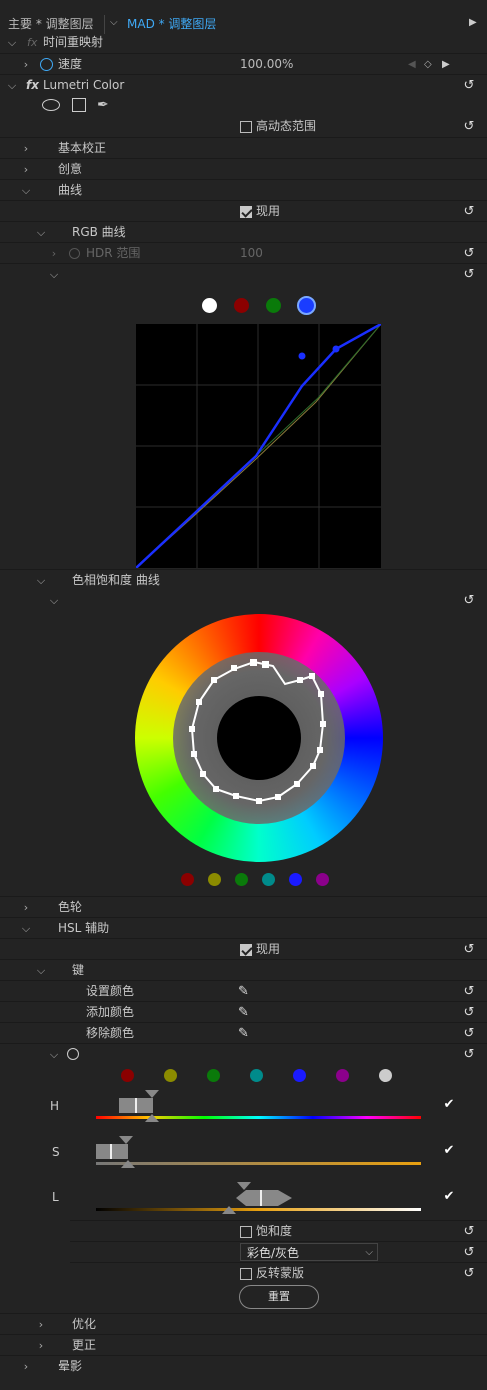 This screenshot has height=1390, width=487. What do you see at coordinates (446, 64) in the screenshot?
I see `next-keyframe-icon: ▶` at bounding box center [446, 64].